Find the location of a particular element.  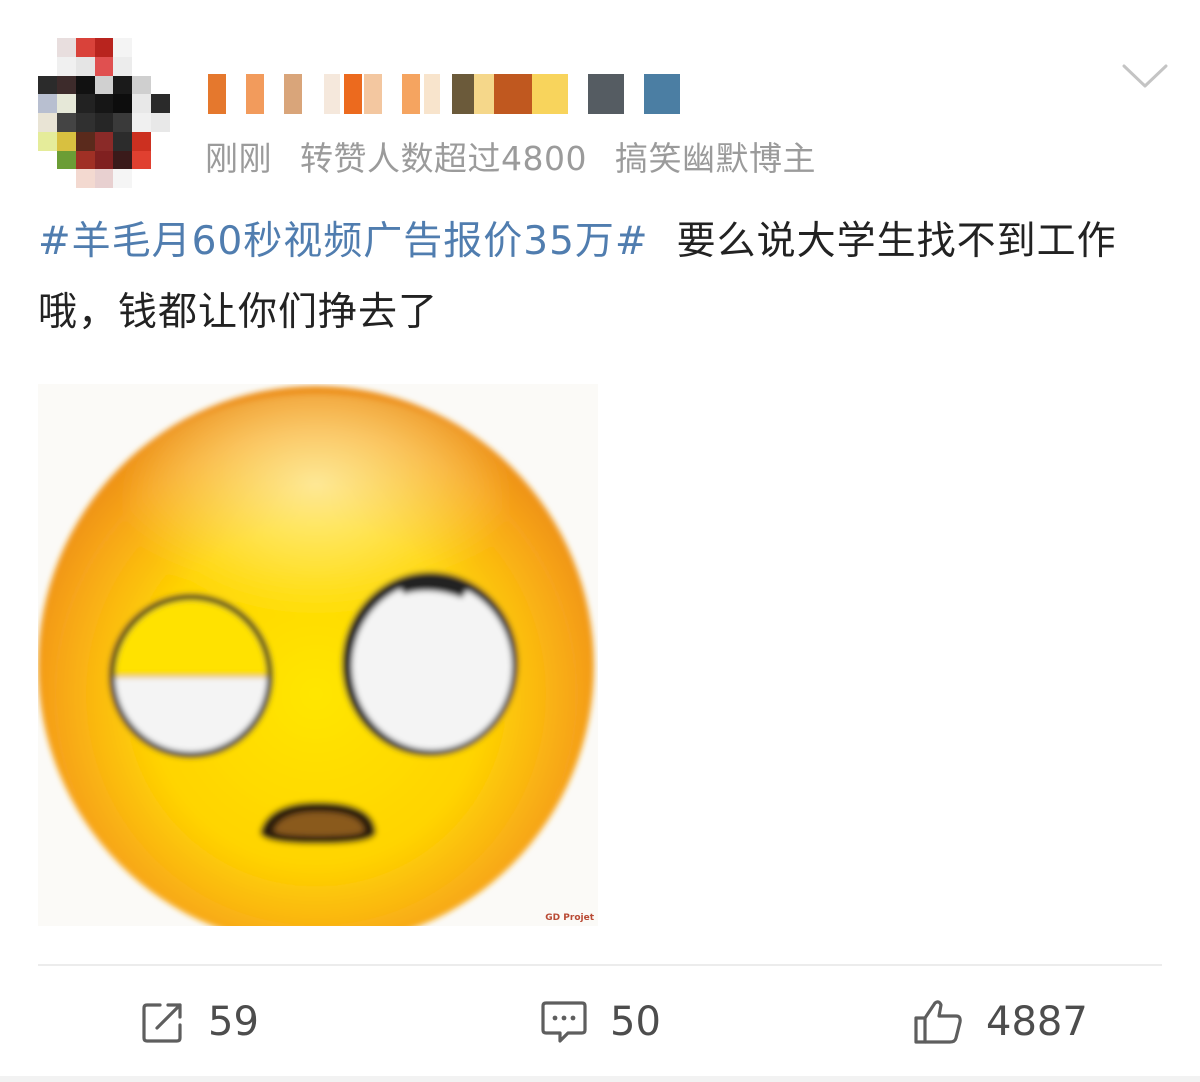

comment-icon is located at coordinates (564, 1022).